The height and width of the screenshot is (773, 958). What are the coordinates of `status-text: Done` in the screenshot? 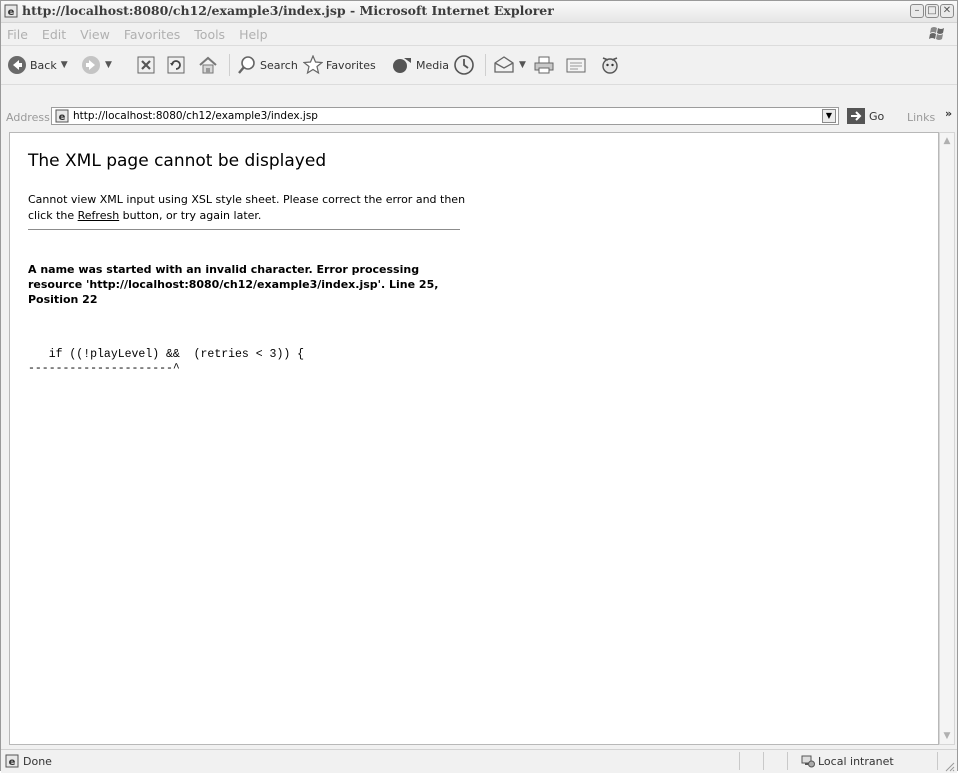 It's located at (37, 761).